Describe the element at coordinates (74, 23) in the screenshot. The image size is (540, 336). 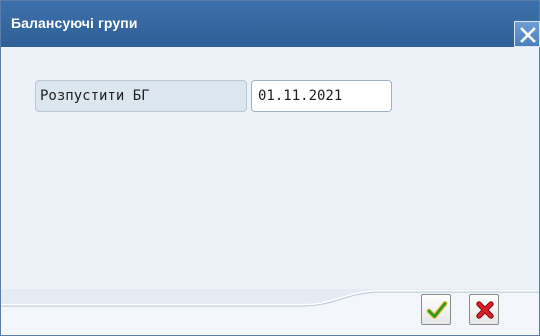
I see `dialog-title: Балансуючі групи` at that location.